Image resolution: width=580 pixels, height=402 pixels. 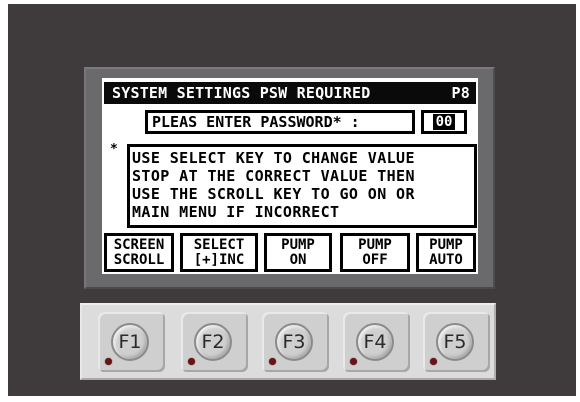 I want to click on softkey-label: SCROLL, so click(x=139, y=259).